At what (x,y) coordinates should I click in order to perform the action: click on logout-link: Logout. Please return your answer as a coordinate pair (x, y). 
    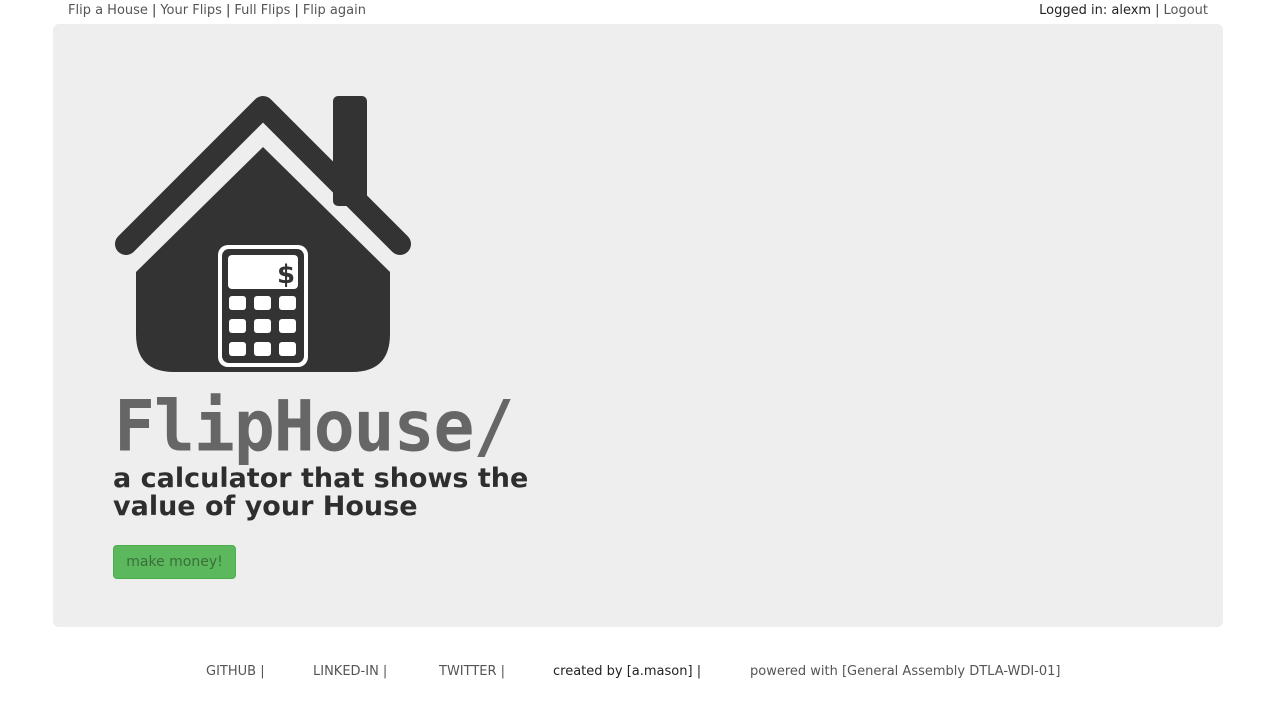
    Looking at the image, I should click on (1185, 10).